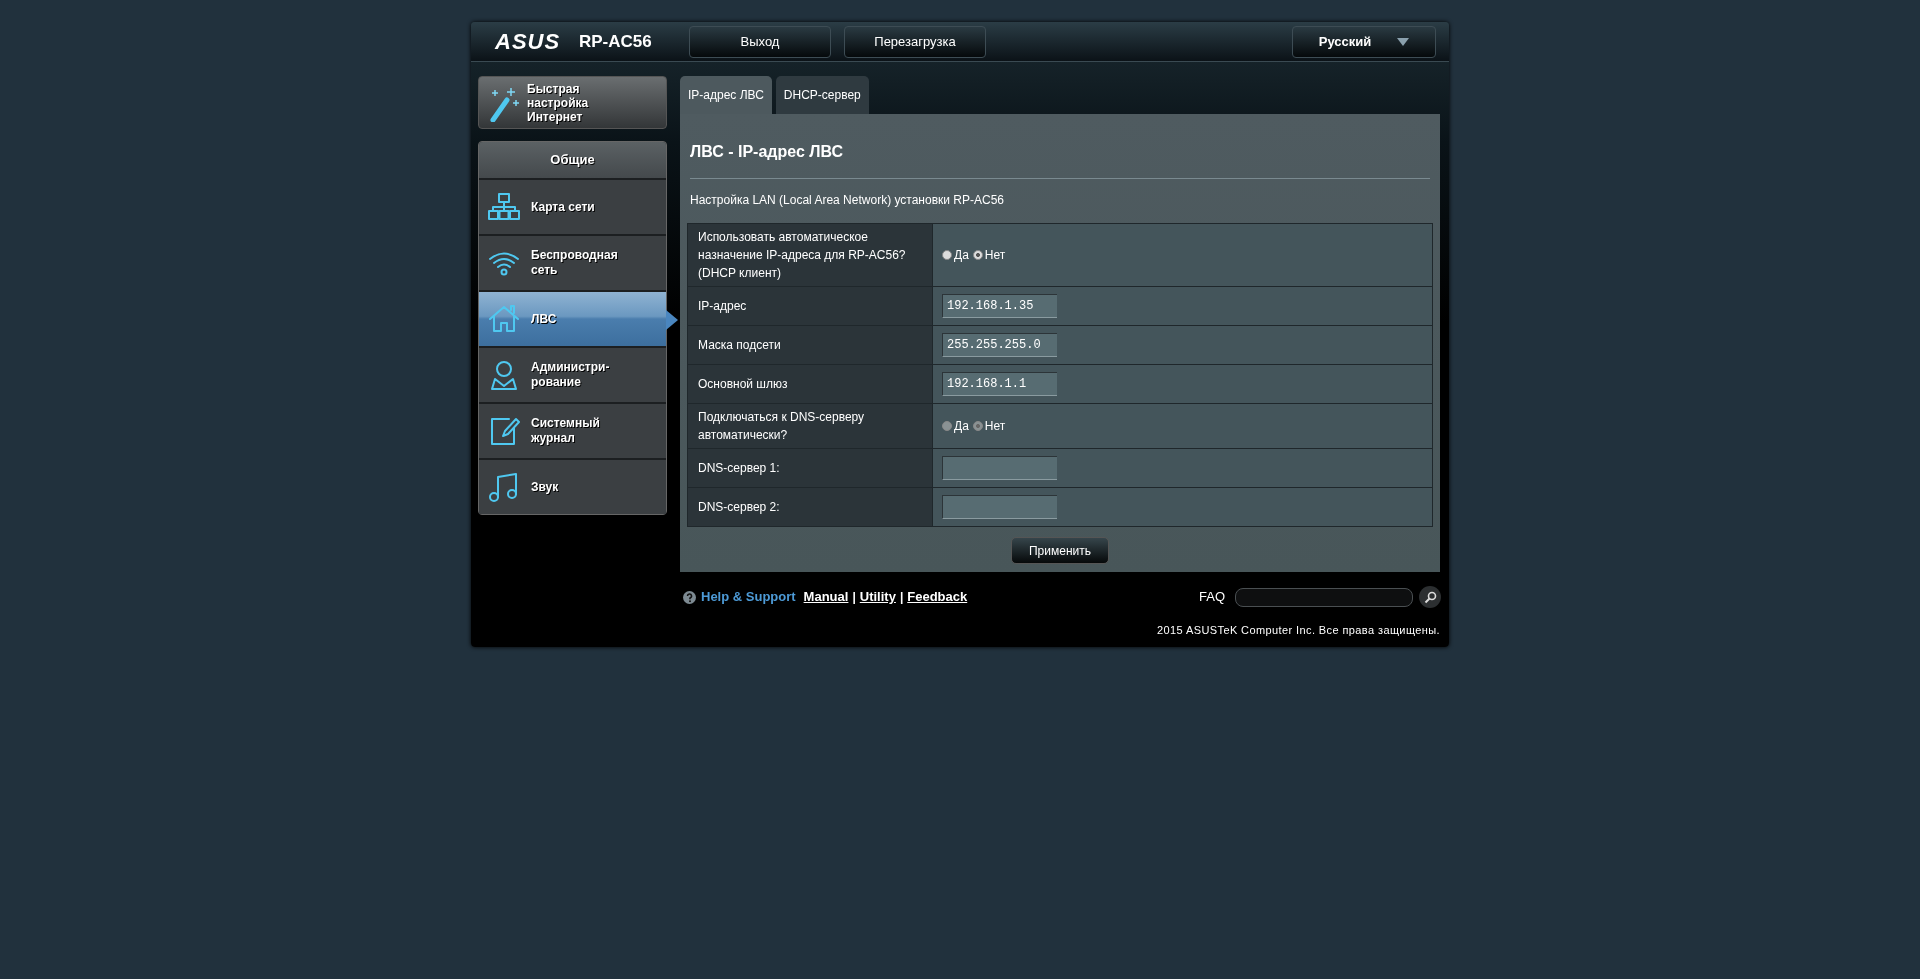 This screenshot has width=1920, height=979. Describe the element at coordinates (689, 597) in the screenshot. I see `help-icon` at that location.